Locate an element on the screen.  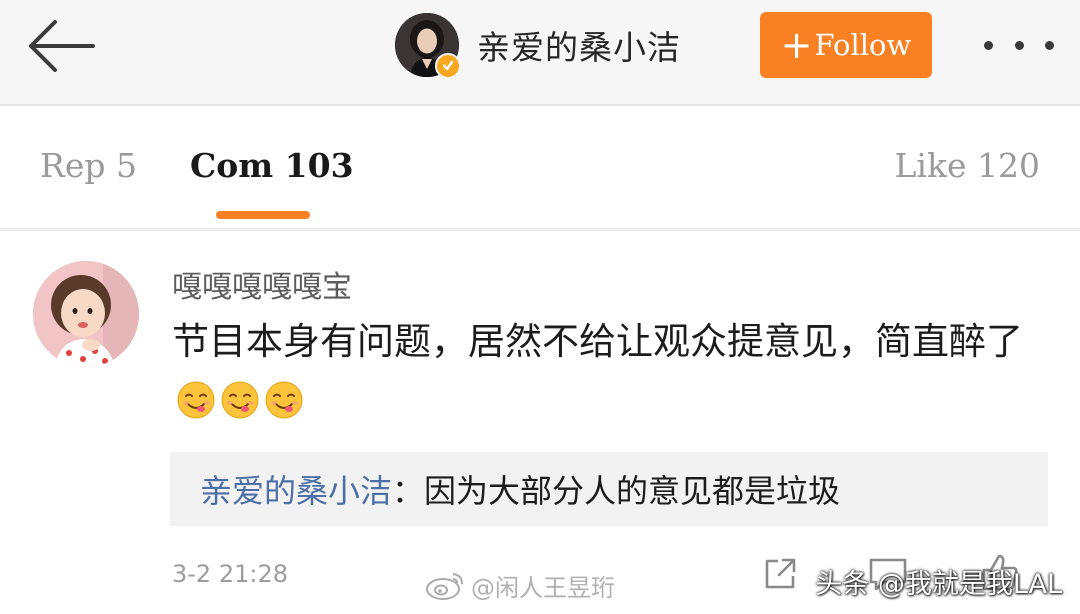
author-avatar-wrap is located at coordinates (428, 46).